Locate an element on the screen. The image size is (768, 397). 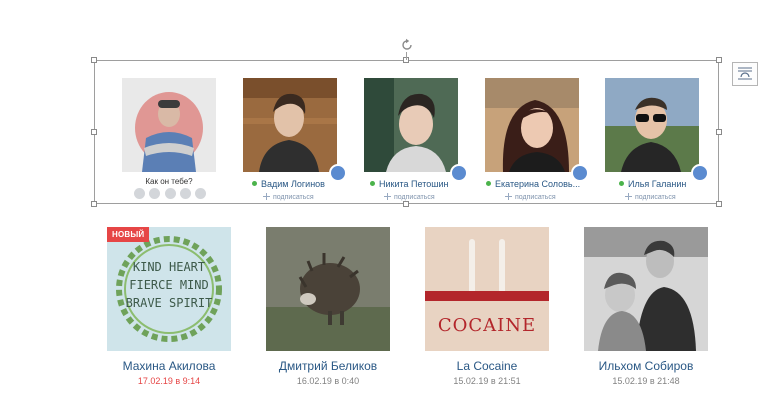
rating-stars is located at coordinates (170, 193).